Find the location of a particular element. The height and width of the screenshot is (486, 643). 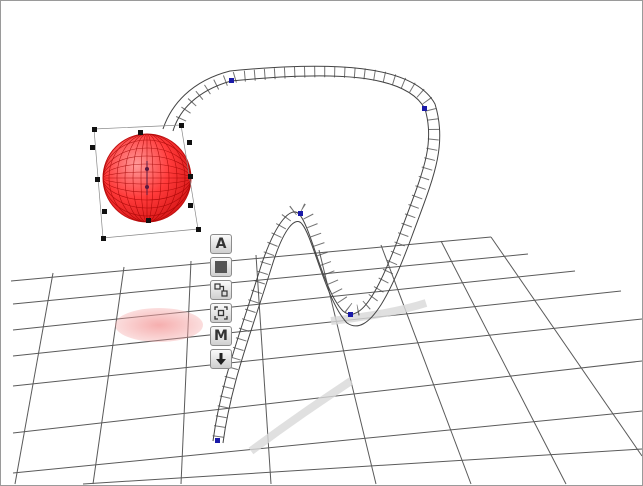

letter-a-icon: A is located at coordinates (221, 244).